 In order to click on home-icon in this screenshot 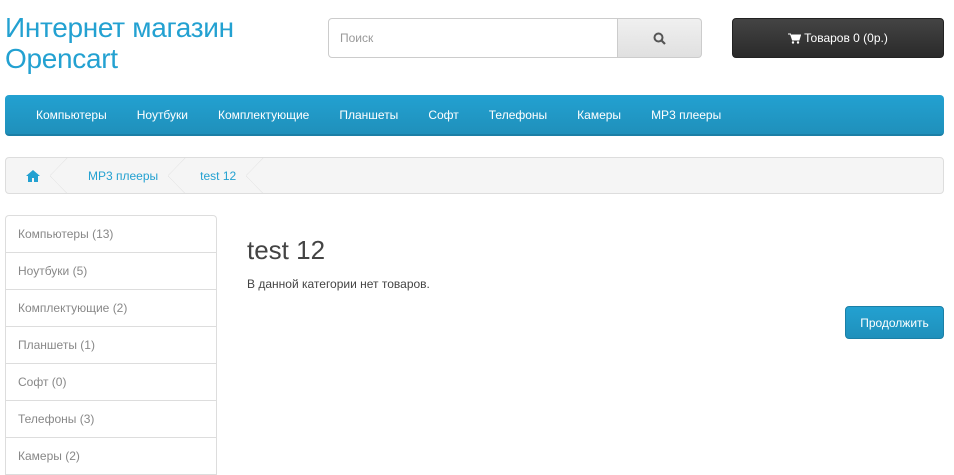, I will do `click(33, 175)`.